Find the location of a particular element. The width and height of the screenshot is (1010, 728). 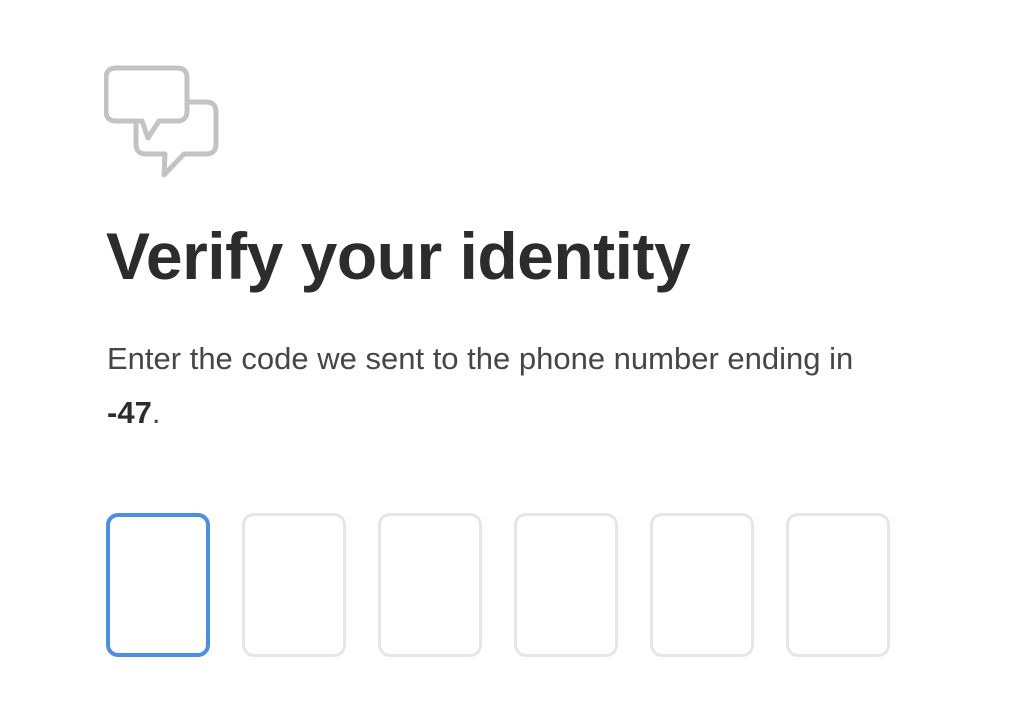

page-title: Verify your identity is located at coordinates (398, 256).